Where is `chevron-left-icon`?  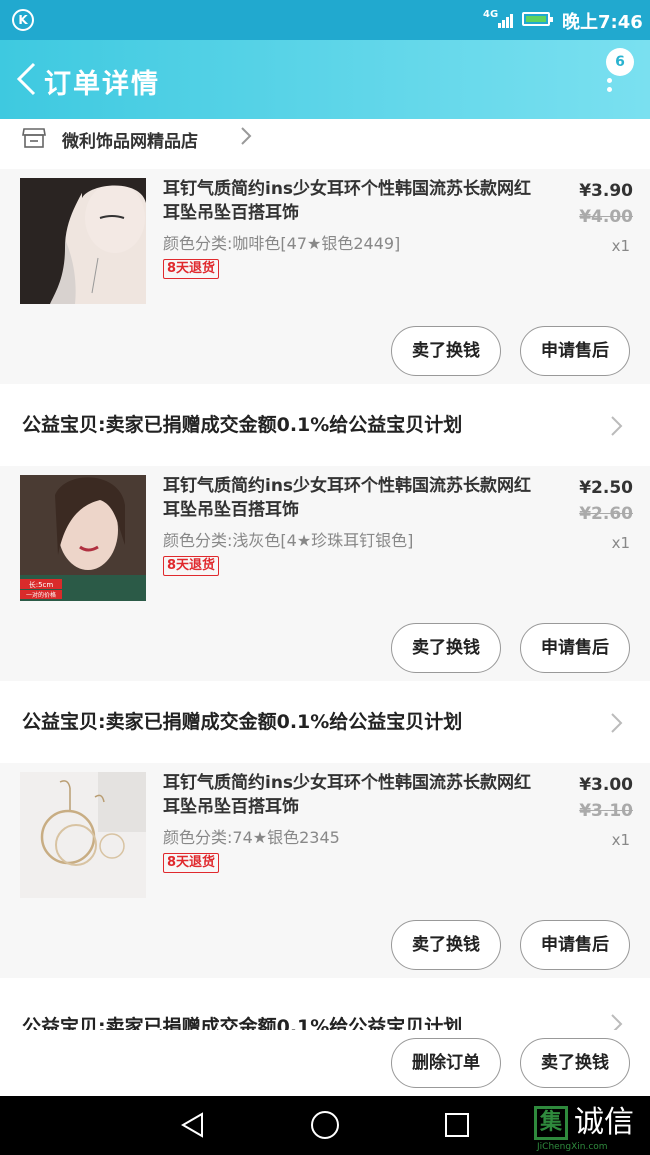
chevron-left-icon is located at coordinates (26, 79).